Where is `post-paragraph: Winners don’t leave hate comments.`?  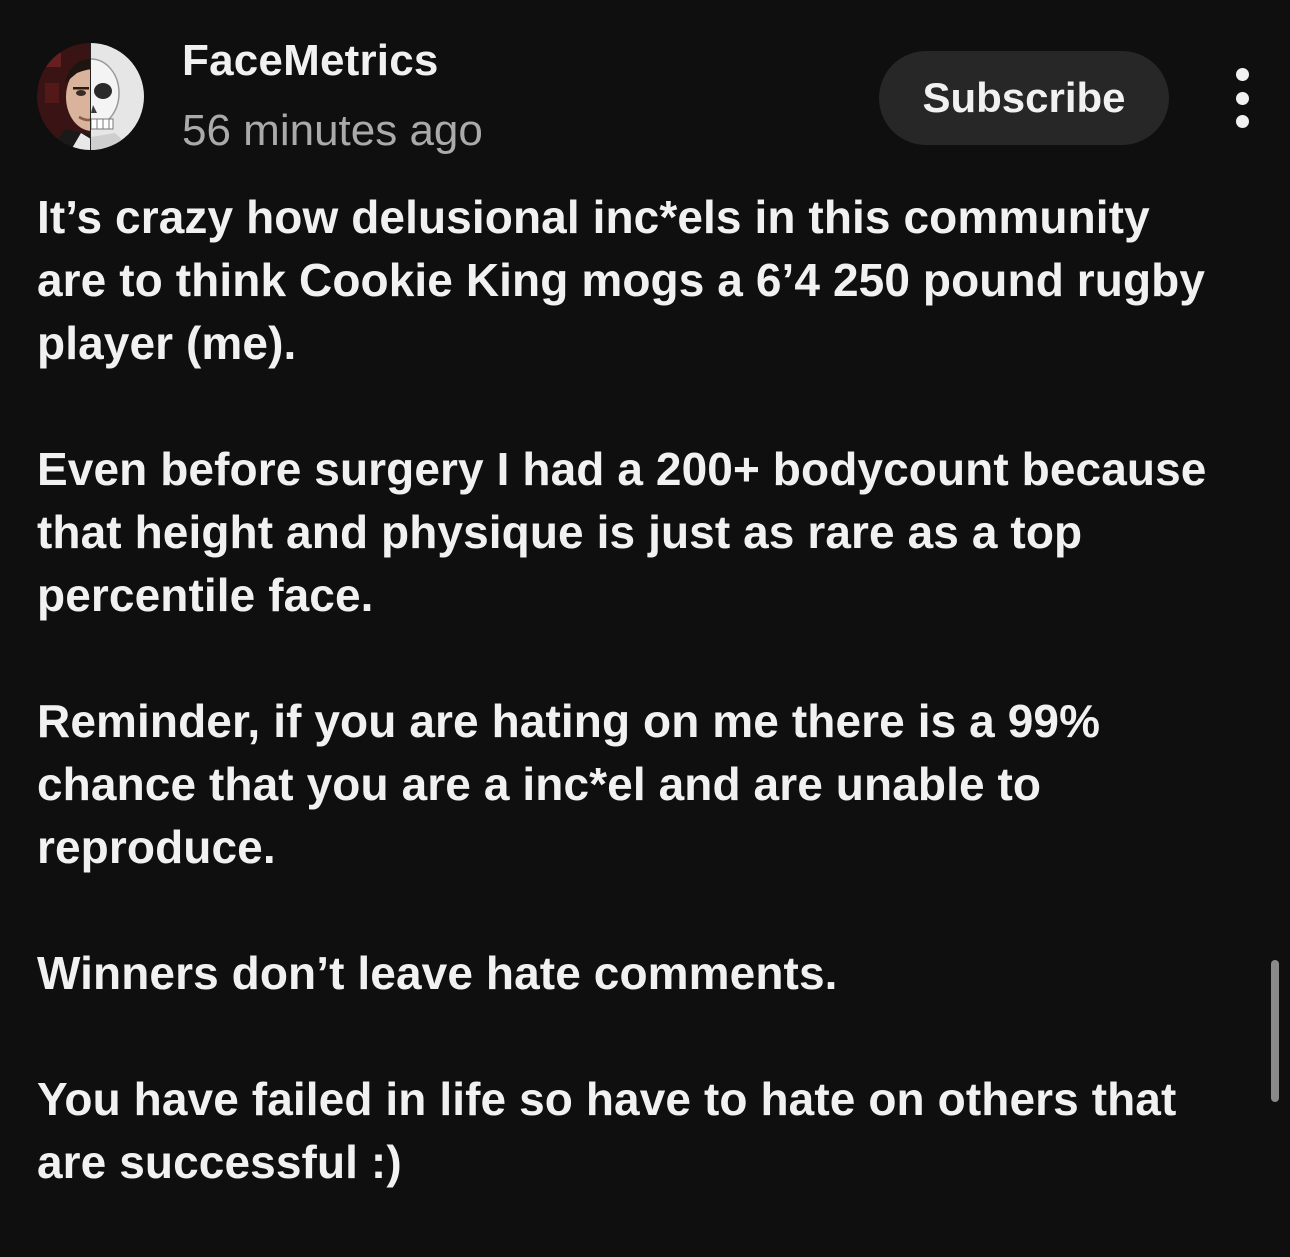
post-paragraph: Winners don’t leave hate comments. is located at coordinates (437, 973).